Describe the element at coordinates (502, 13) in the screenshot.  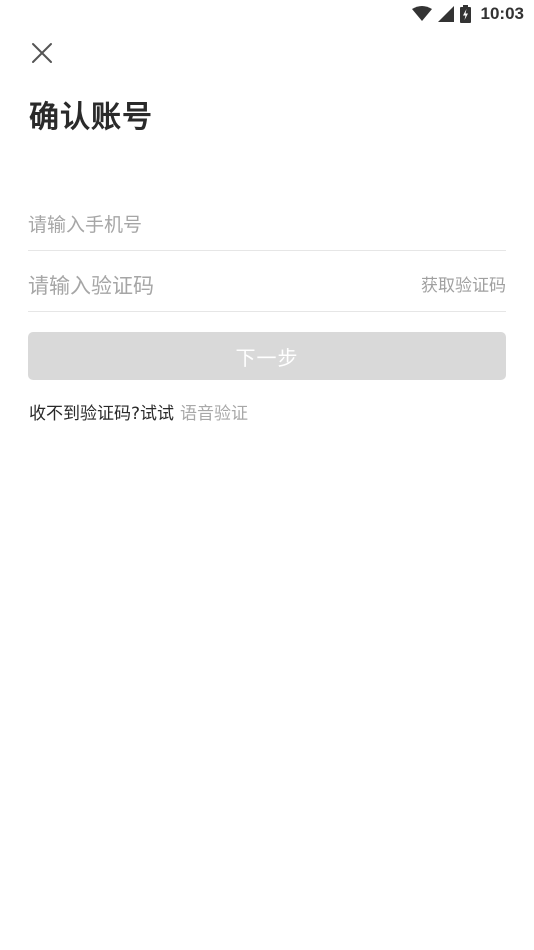
I see `status-time: 10:03` at that location.